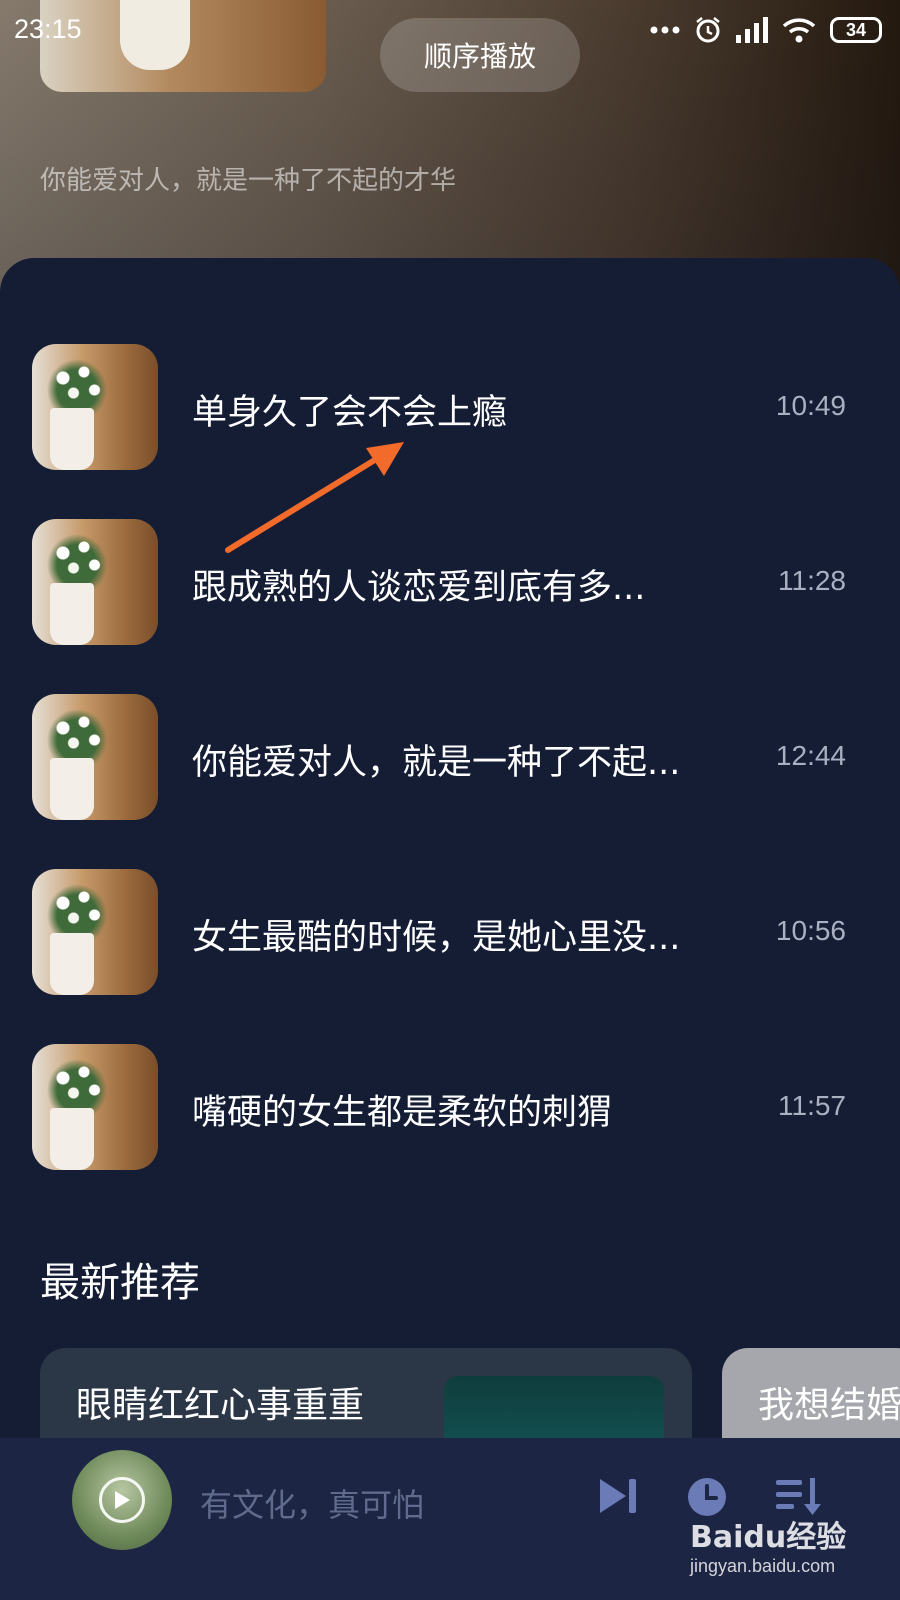 The image size is (900, 1600). What do you see at coordinates (768, 1537) in the screenshot?
I see `baidu-watermark-logo: Baidu经验` at bounding box center [768, 1537].